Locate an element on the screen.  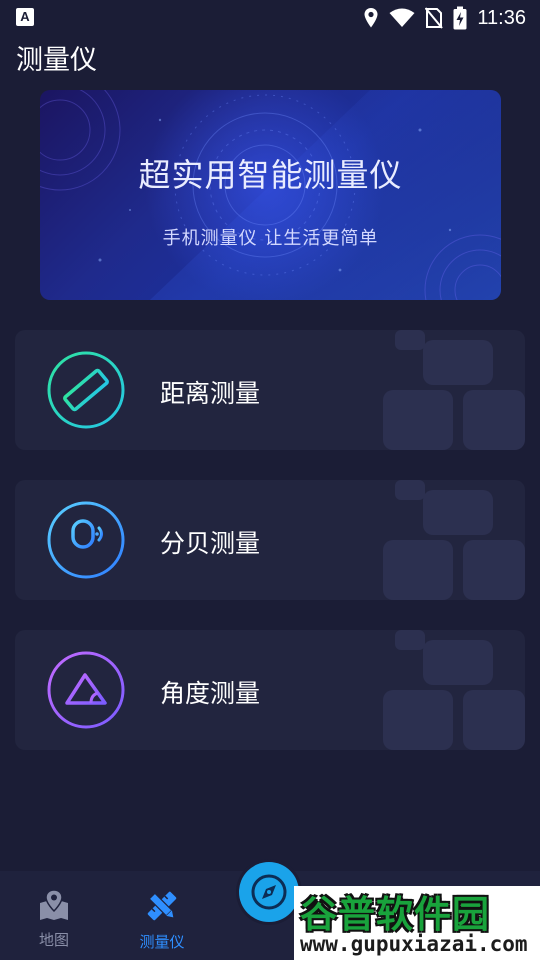
no-sim-icon is located at coordinates (434, 18).